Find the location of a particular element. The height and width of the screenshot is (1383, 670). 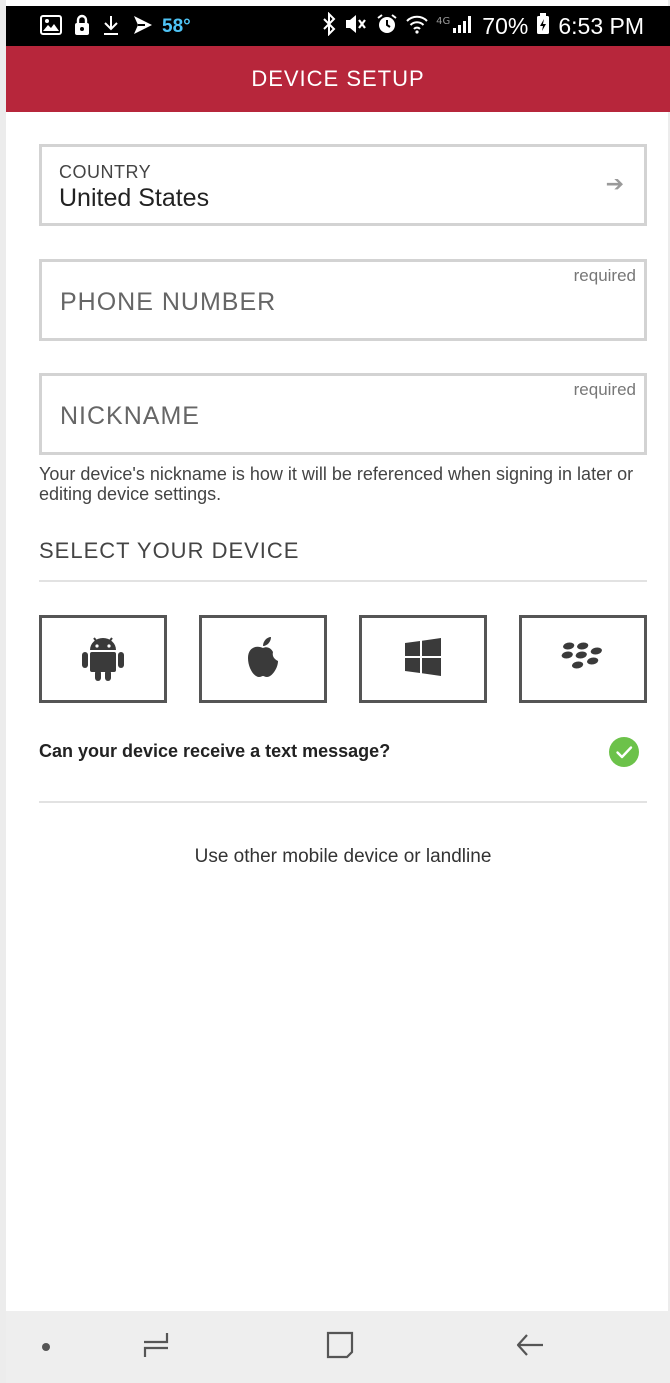

back-button is located at coordinates (530, 1347).